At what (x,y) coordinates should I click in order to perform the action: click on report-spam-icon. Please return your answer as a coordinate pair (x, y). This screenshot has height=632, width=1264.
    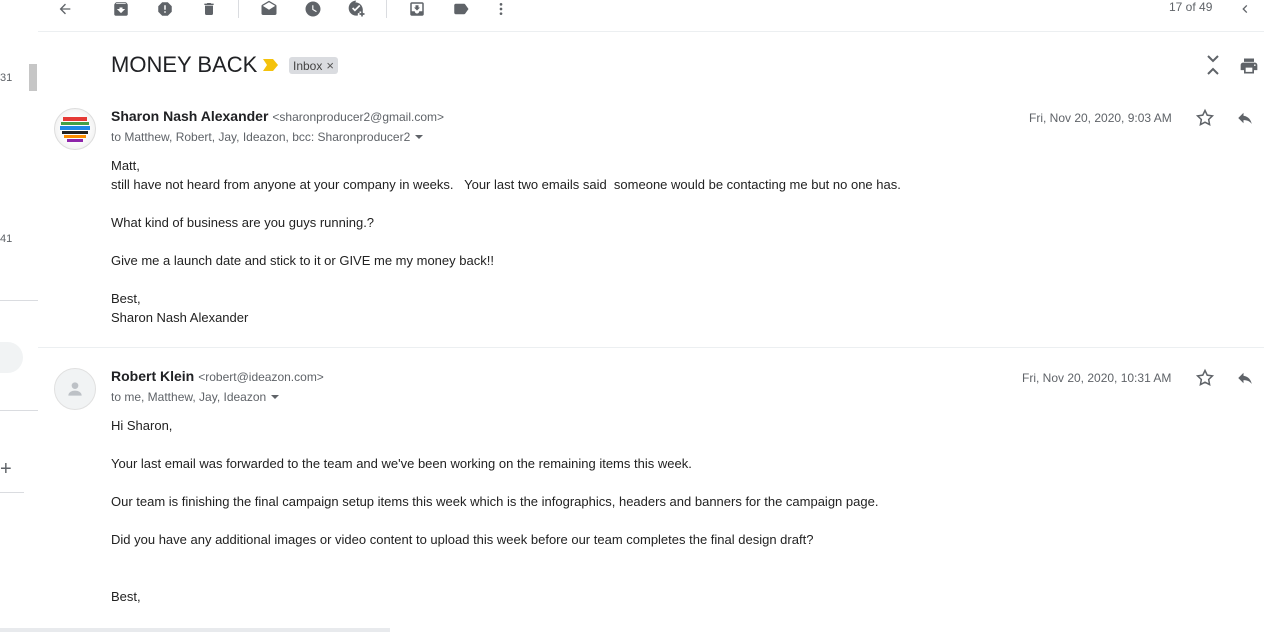
    Looking at the image, I should click on (165, 9).